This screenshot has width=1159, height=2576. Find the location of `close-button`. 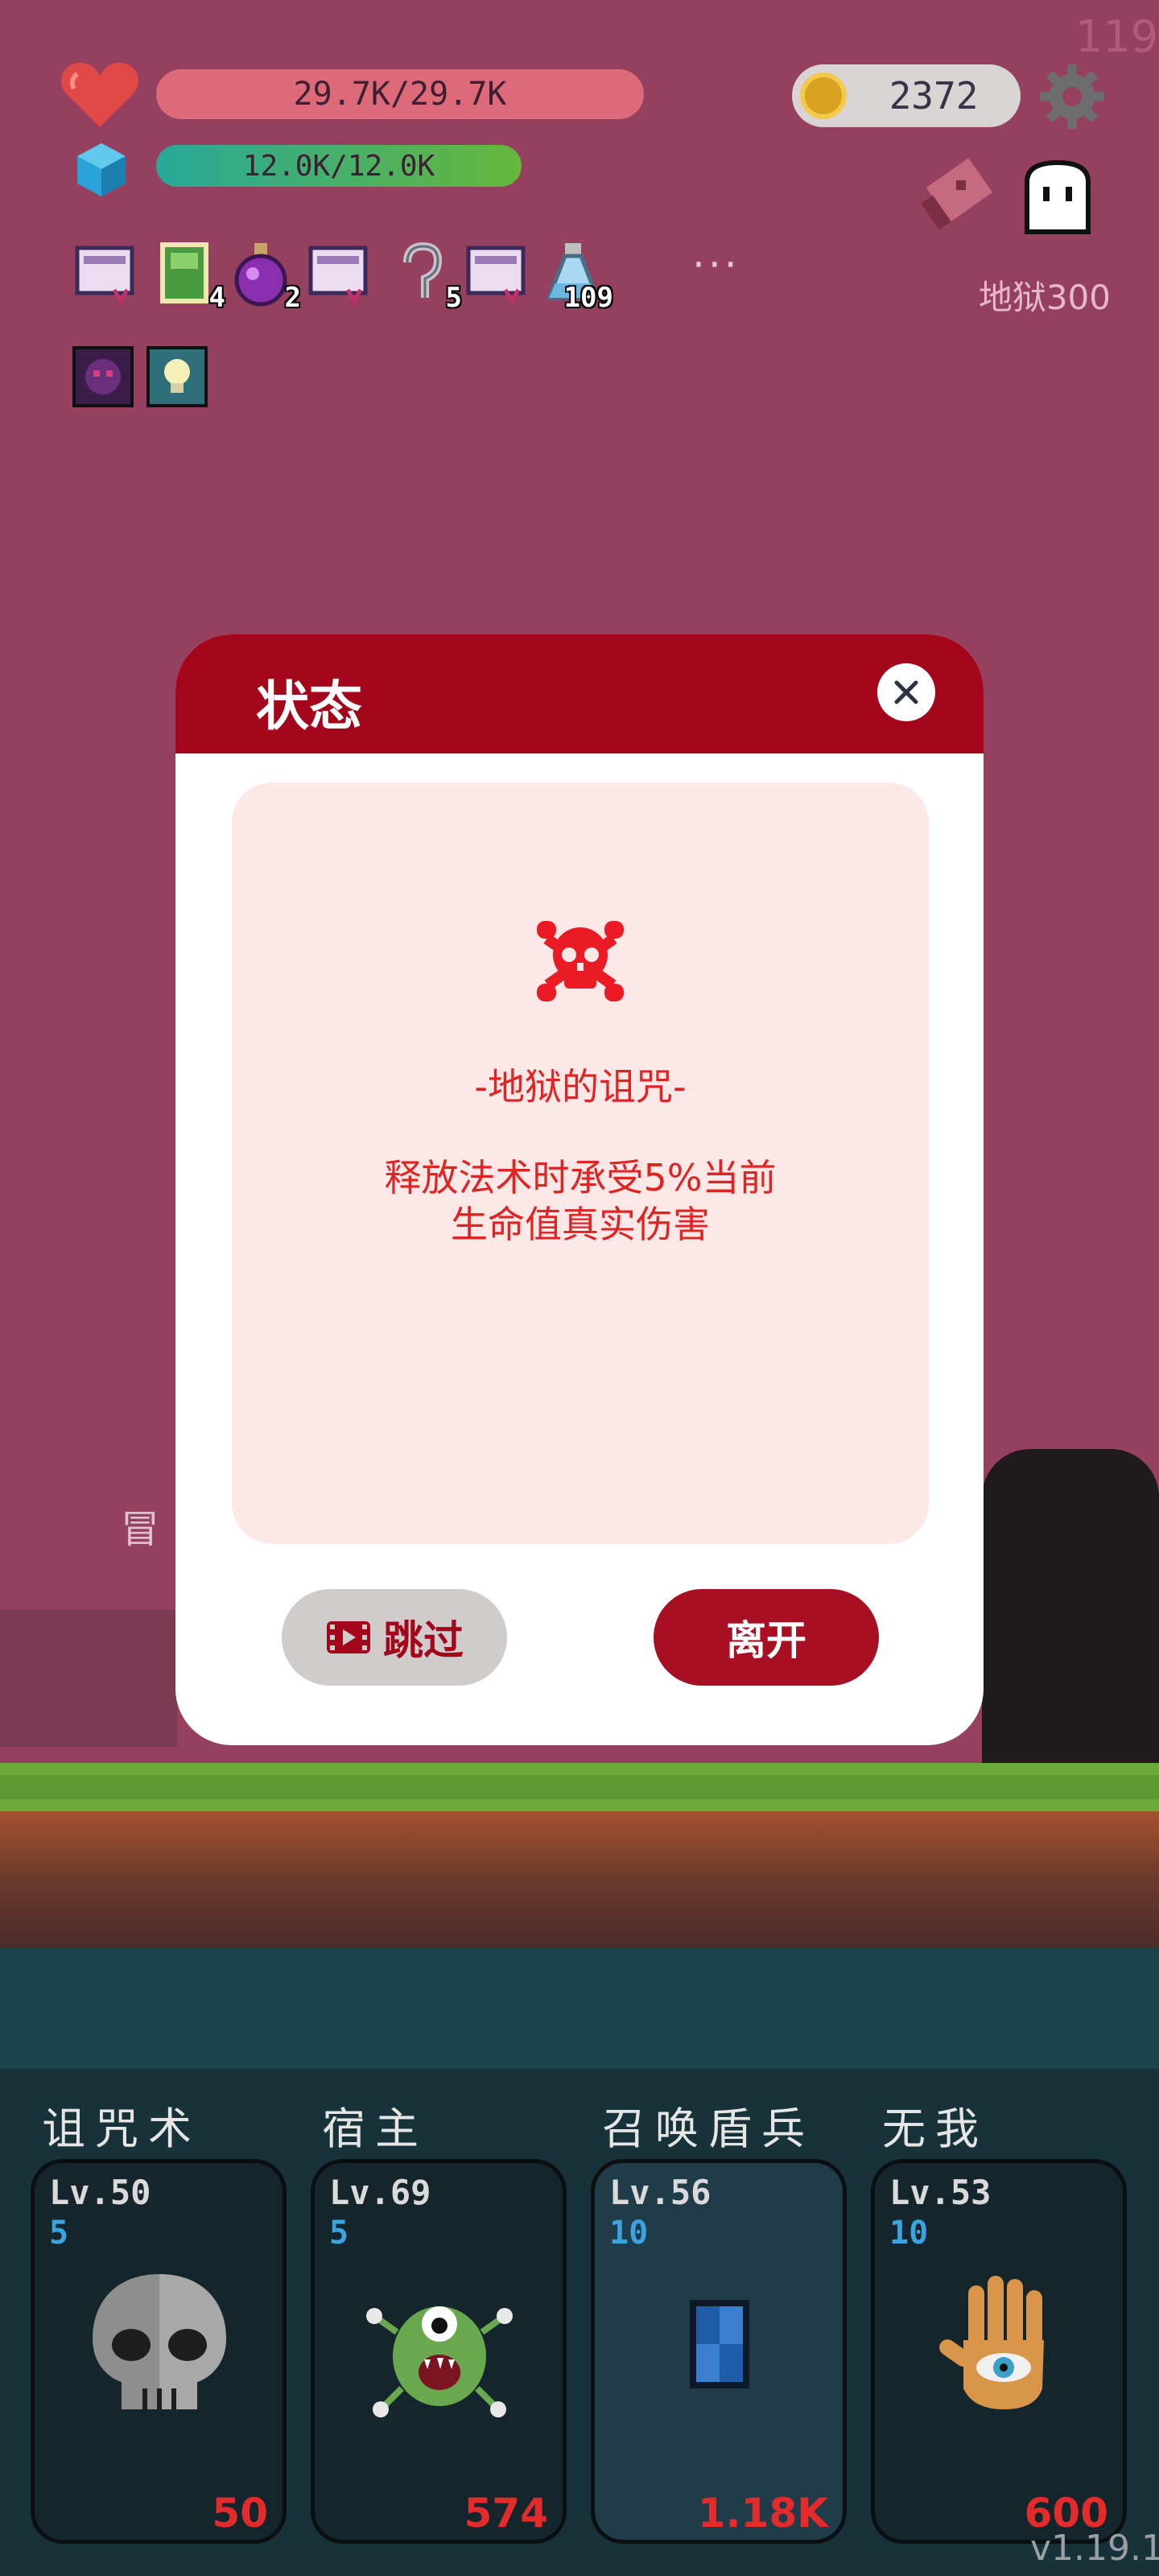

close-button is located at coordinates (906, 692).